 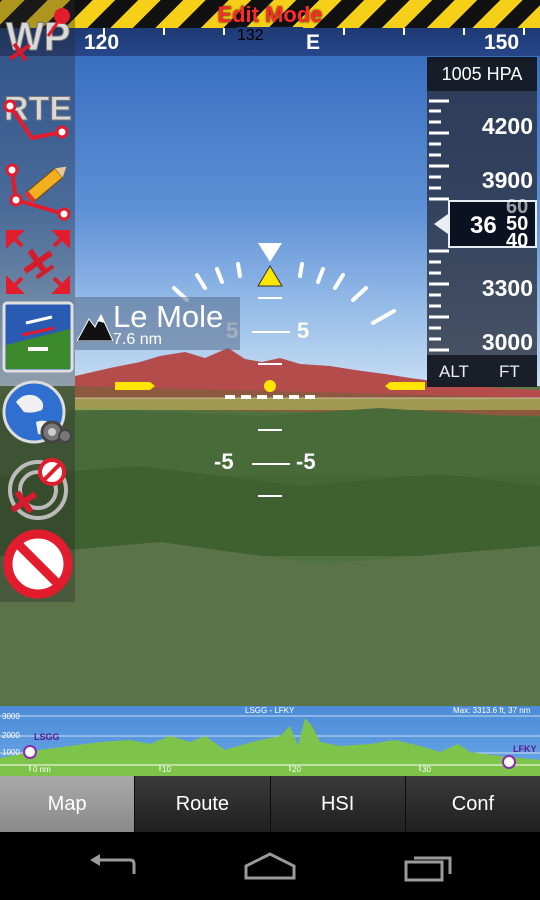 I want to click on home-icon, so click(x=270, y=867).